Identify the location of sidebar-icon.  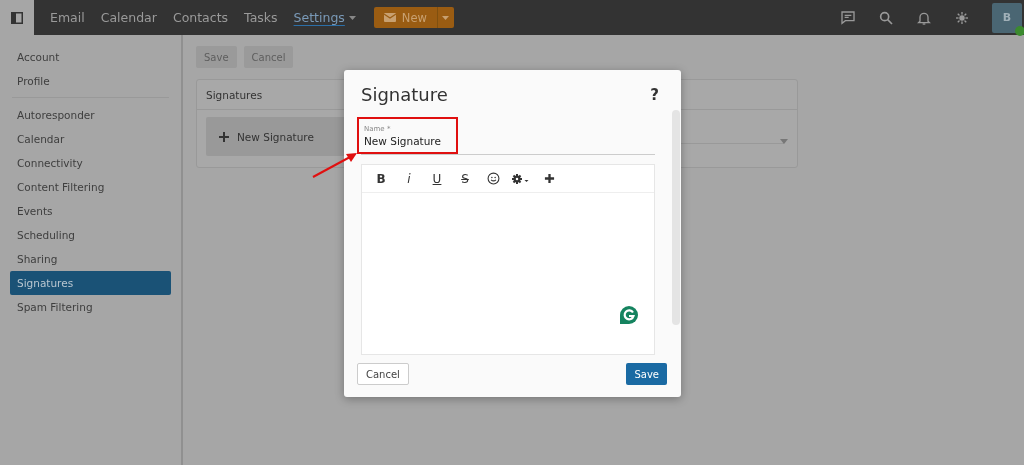
(17, 17).